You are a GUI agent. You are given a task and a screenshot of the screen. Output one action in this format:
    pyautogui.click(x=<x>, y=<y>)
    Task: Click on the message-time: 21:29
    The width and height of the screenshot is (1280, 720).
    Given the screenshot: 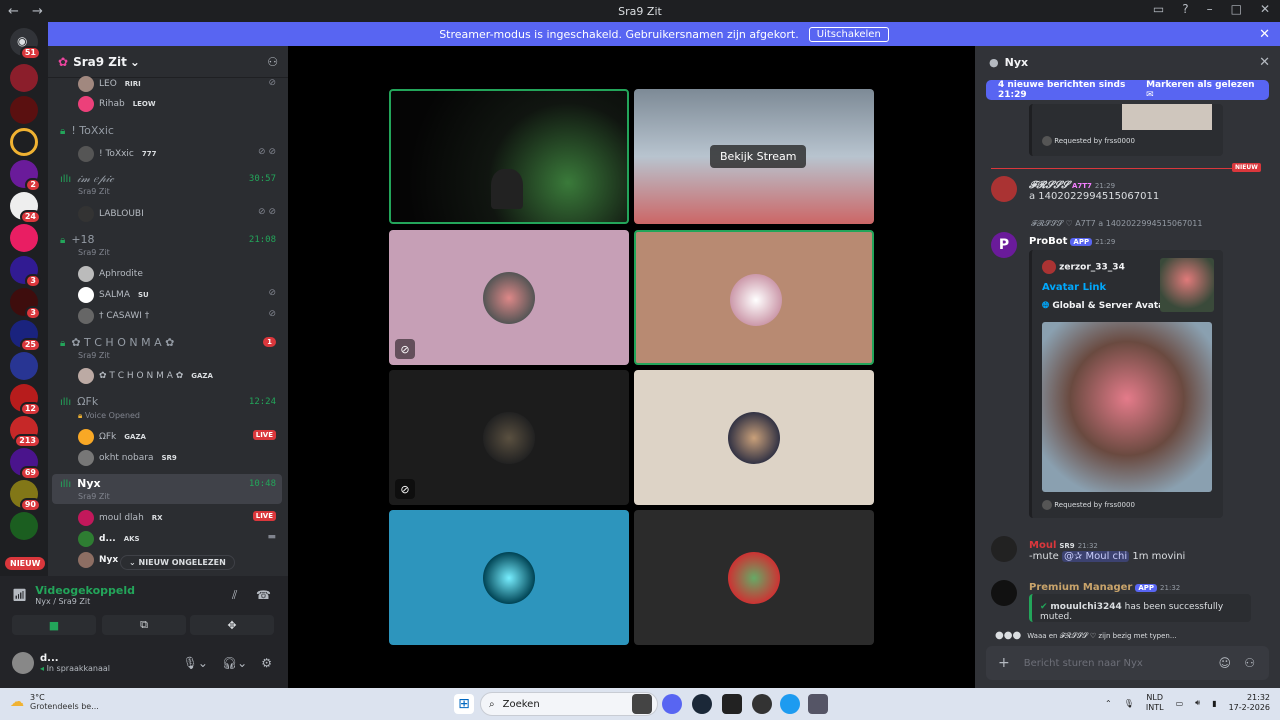 What is the action you would take?
    pyautogui.click(x=1105, y=186)
    